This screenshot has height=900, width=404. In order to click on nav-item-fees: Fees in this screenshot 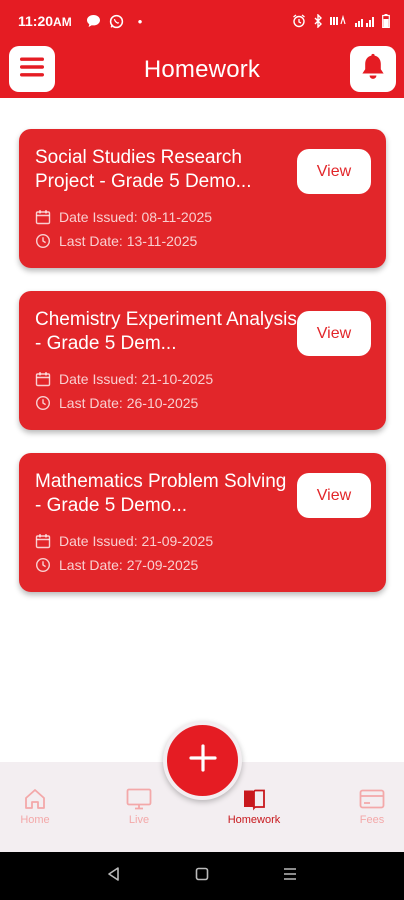, I will do `click(365, 806)`.